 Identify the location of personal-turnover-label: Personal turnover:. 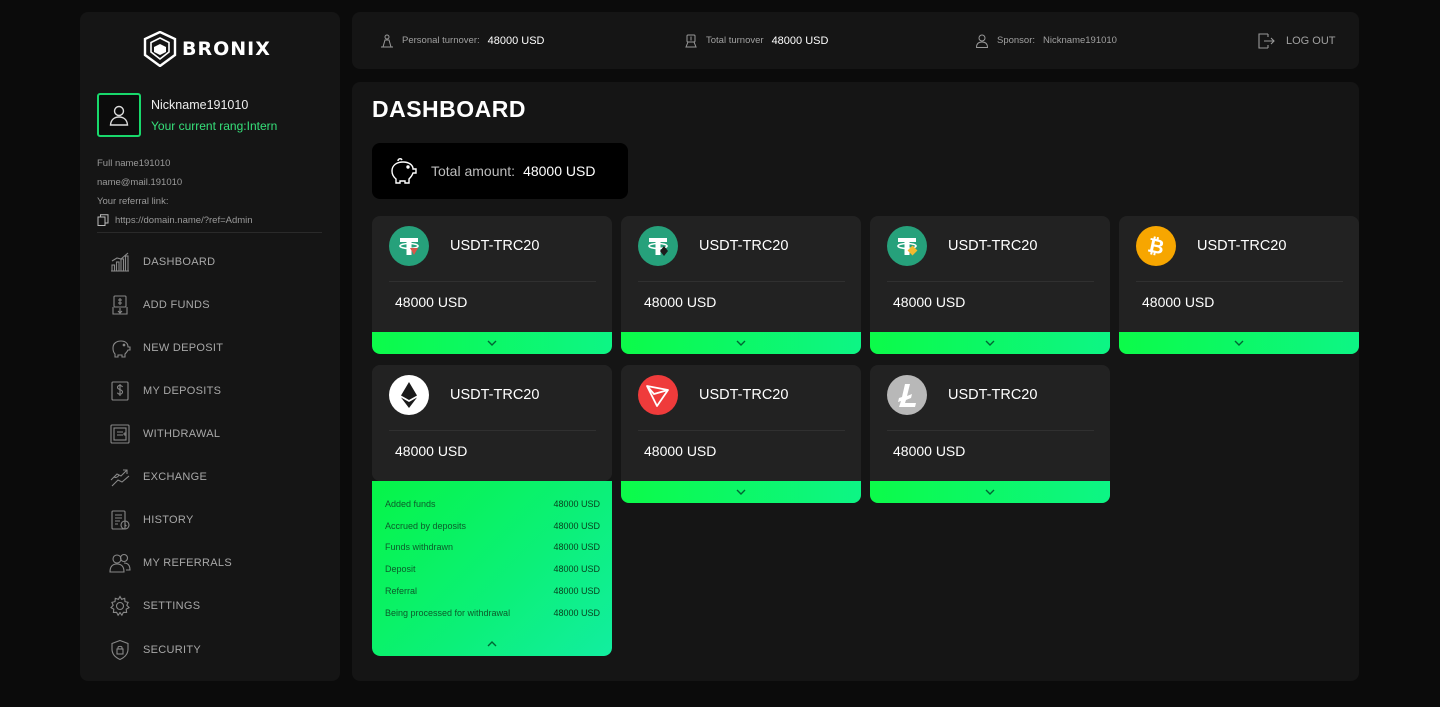
(441, 40).